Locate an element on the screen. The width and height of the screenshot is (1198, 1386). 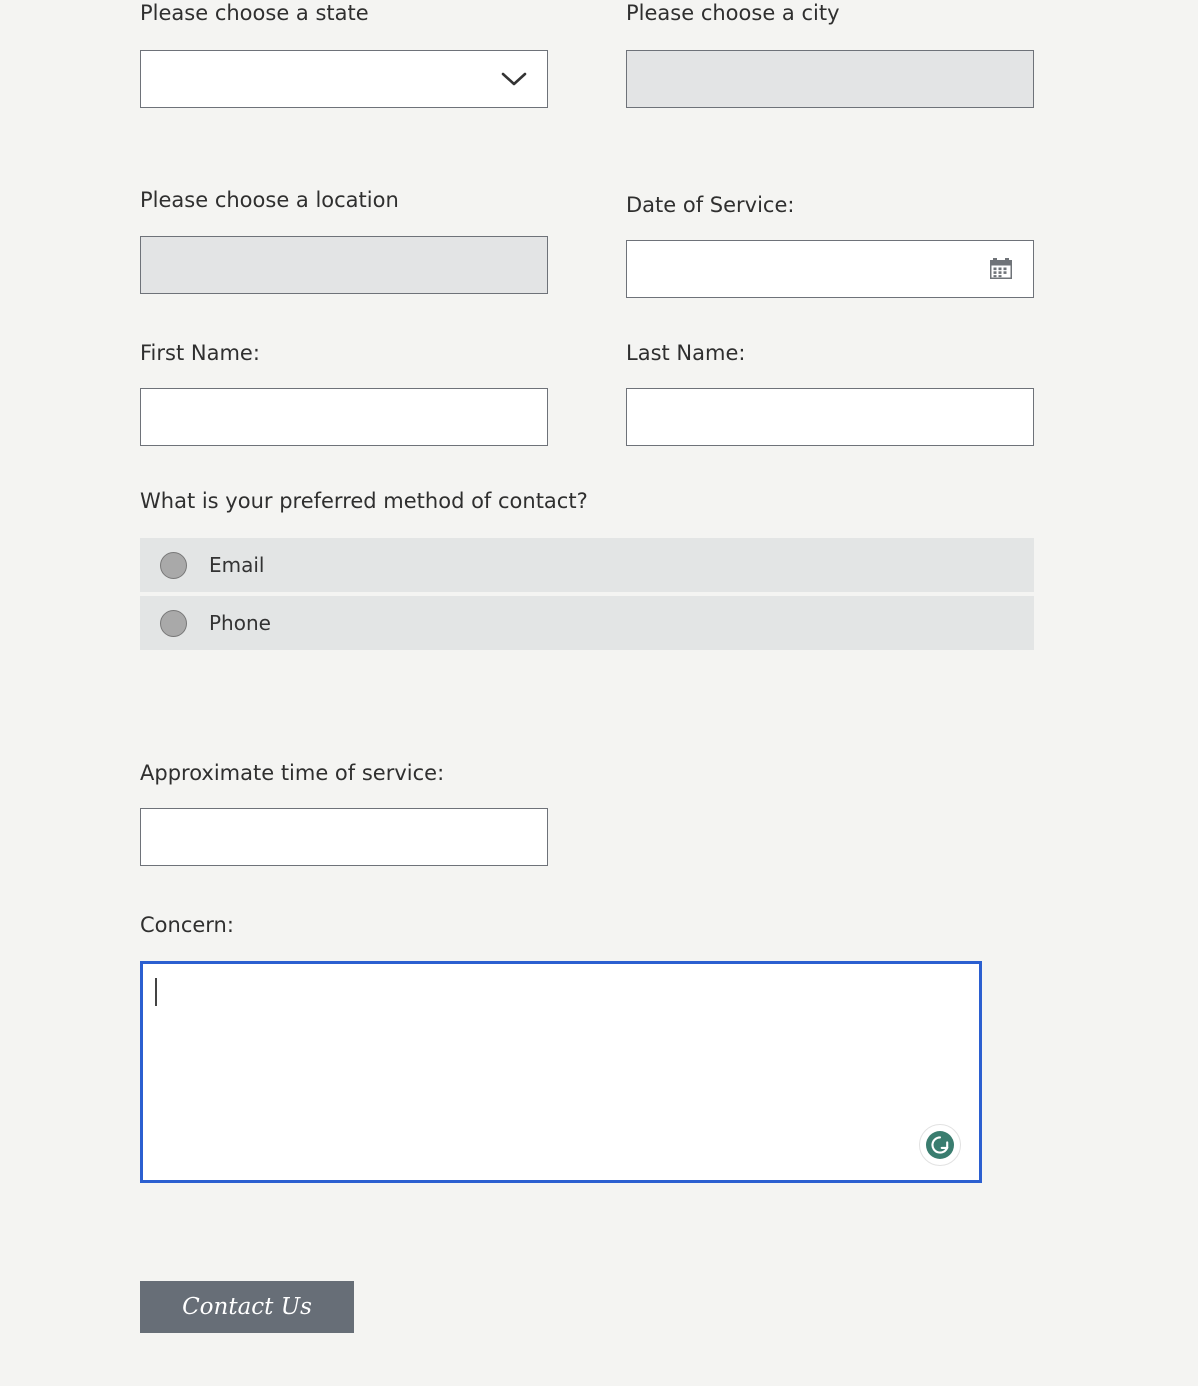
field-concern: Concern: is located at coordinates (587, 1047).